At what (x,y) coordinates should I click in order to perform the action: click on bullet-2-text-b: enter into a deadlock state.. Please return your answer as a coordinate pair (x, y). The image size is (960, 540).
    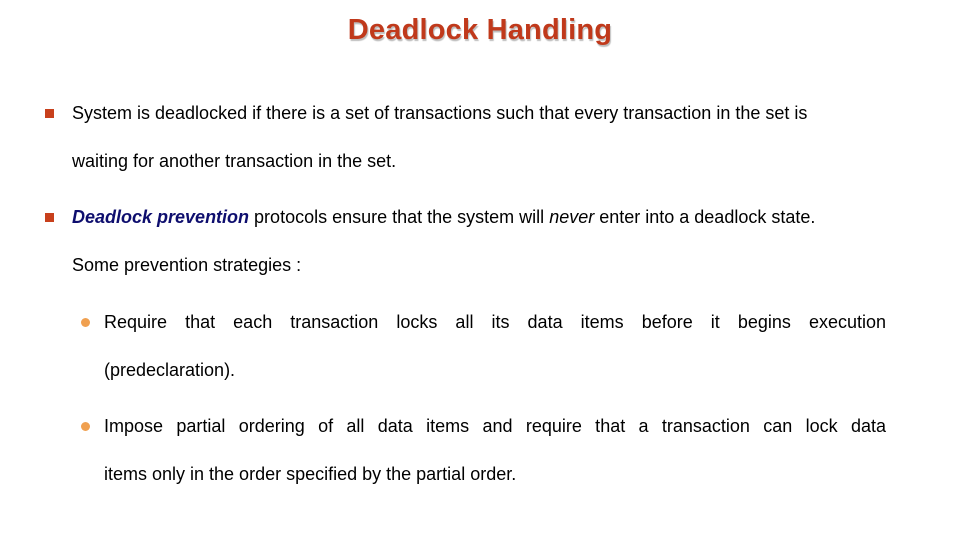
    Looking at the image, I should click on (705, 217).